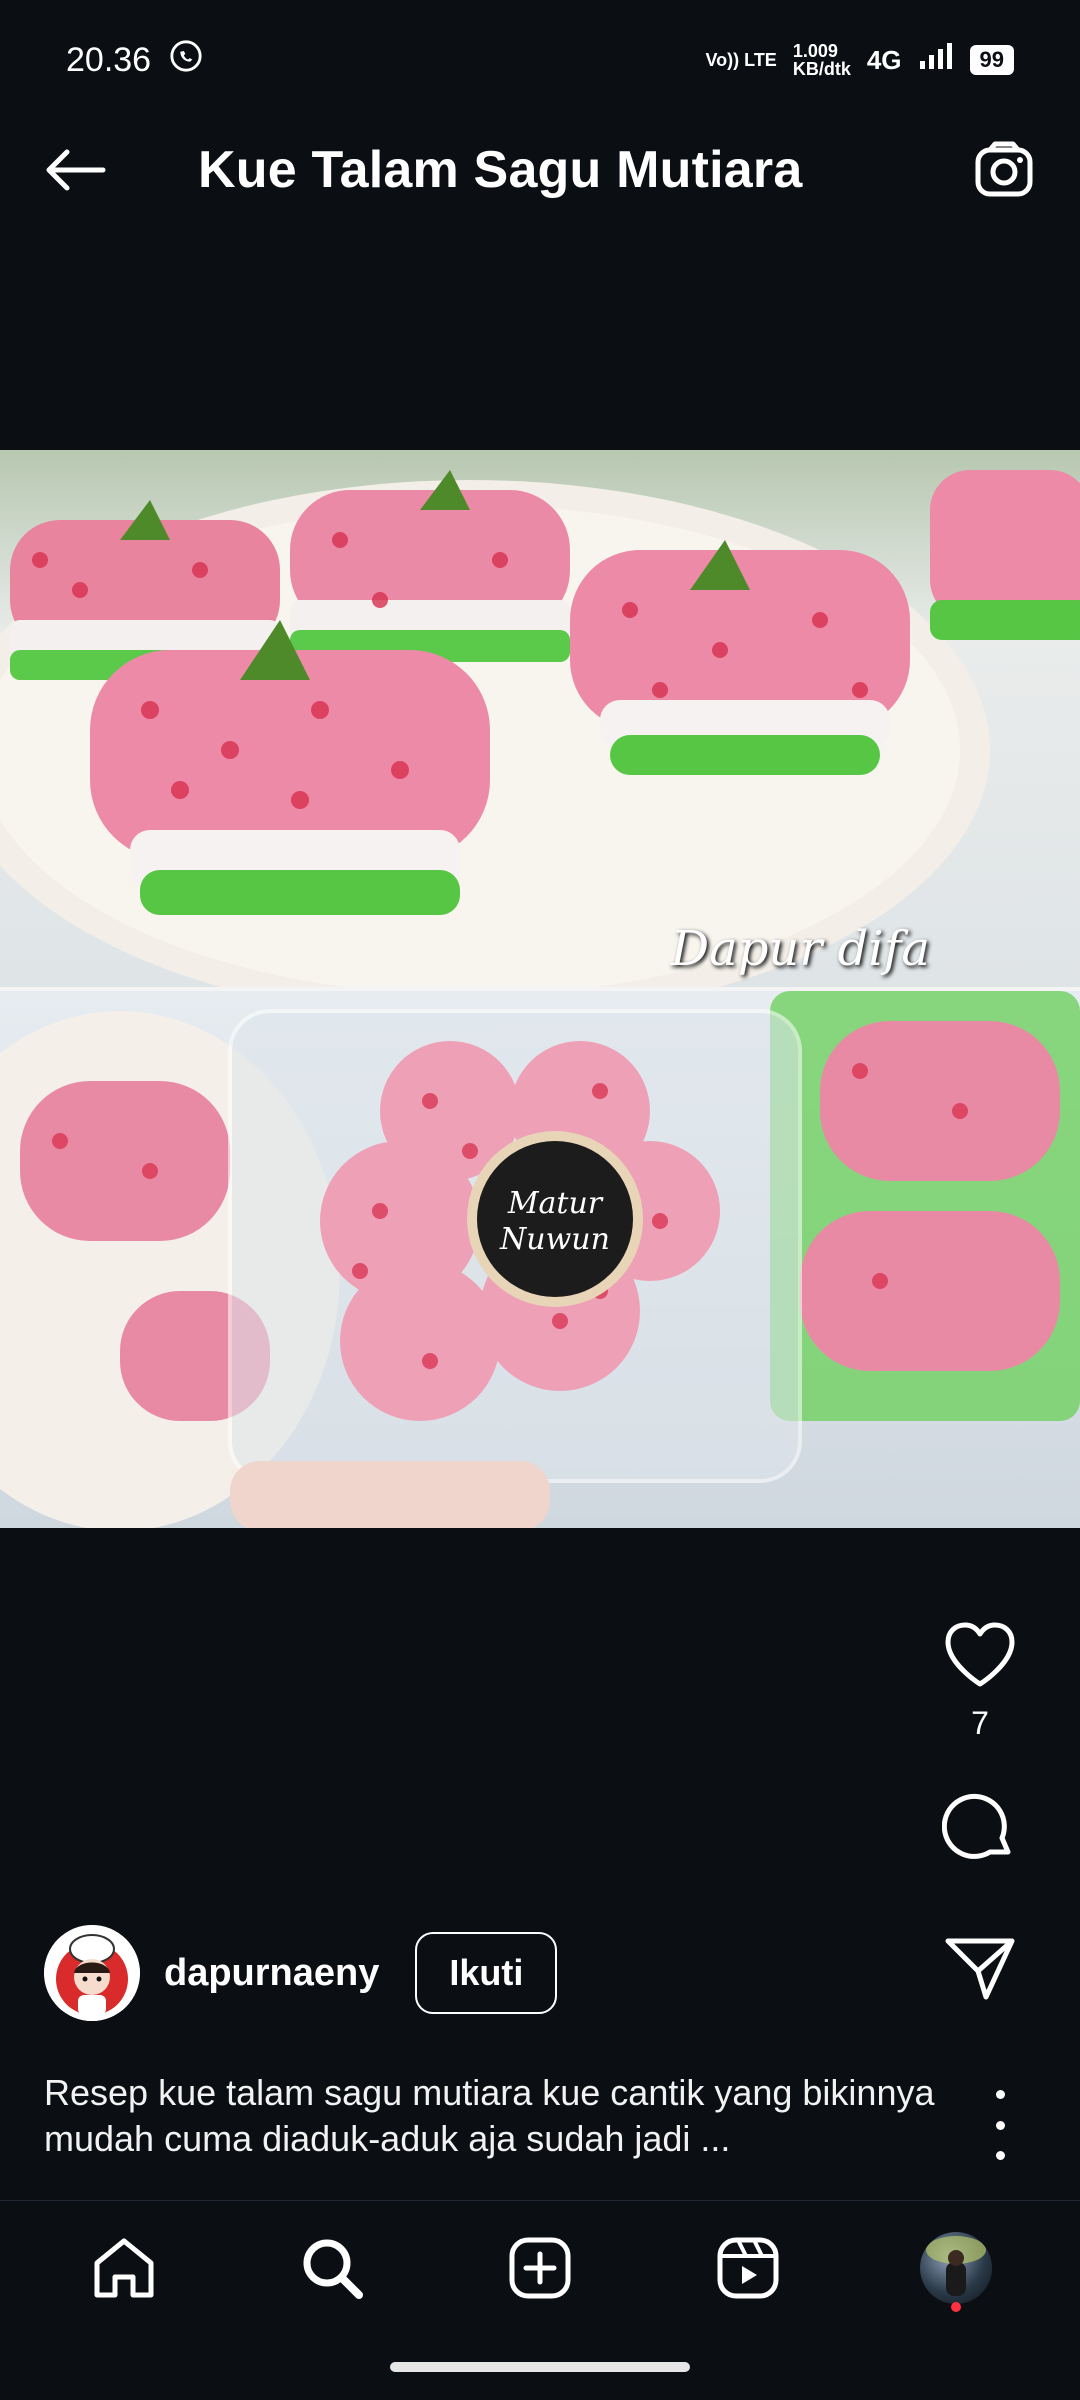 This screenshot has height=2400, width=1080. I want to click on heart-icon, so click(980, 1654).